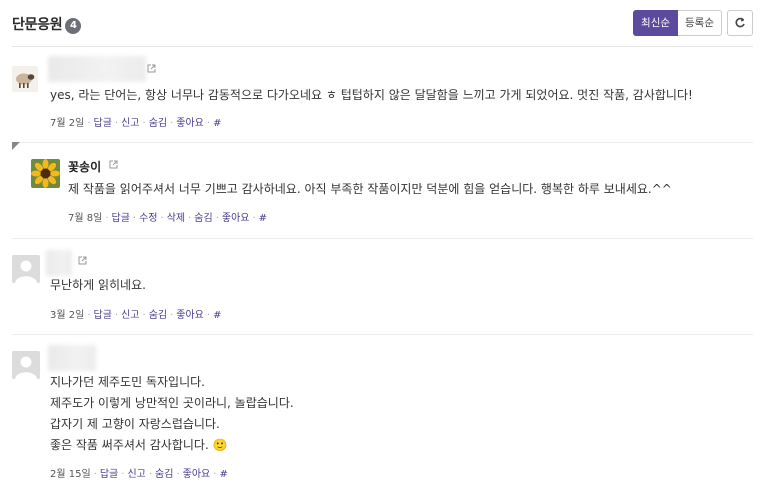  I want to click on comment-meta: 2월 15일 · 답글 · 신고 · 숨김 · 좋아요 · #, so click(139, 472).